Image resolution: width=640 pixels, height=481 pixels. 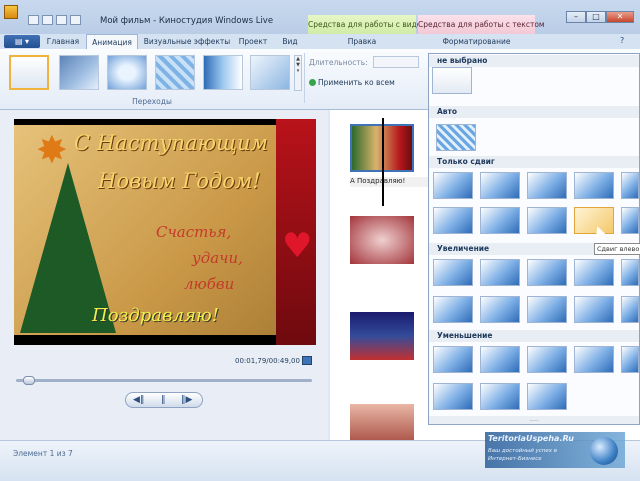 I want to click on qat-customize-icon, so click(x=75, y=20).